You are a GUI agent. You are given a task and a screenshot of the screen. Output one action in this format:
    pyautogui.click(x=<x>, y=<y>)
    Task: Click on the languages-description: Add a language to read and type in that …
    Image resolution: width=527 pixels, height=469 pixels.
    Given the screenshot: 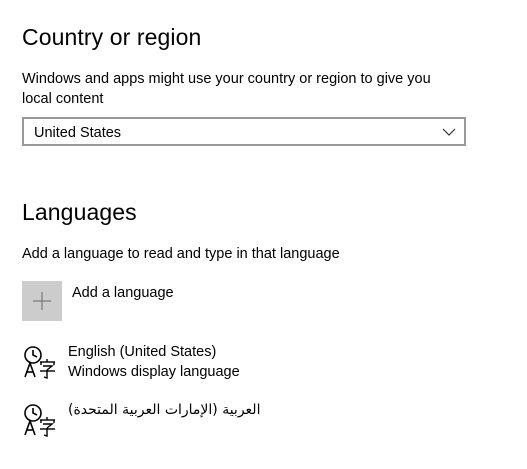 What is the action you would take?
    pyautogui.click(x=181, y=254)
    